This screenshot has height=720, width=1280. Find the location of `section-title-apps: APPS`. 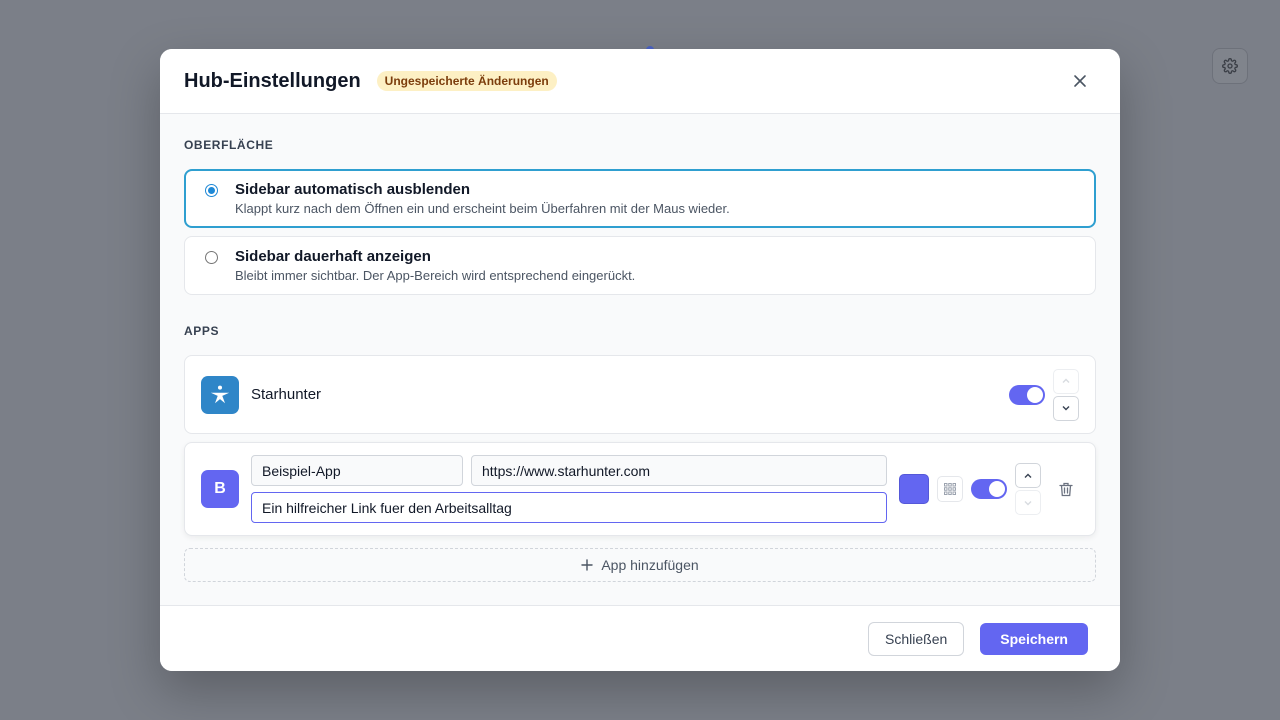

section-title-apps: APPS is located at coordinates (202, 331).